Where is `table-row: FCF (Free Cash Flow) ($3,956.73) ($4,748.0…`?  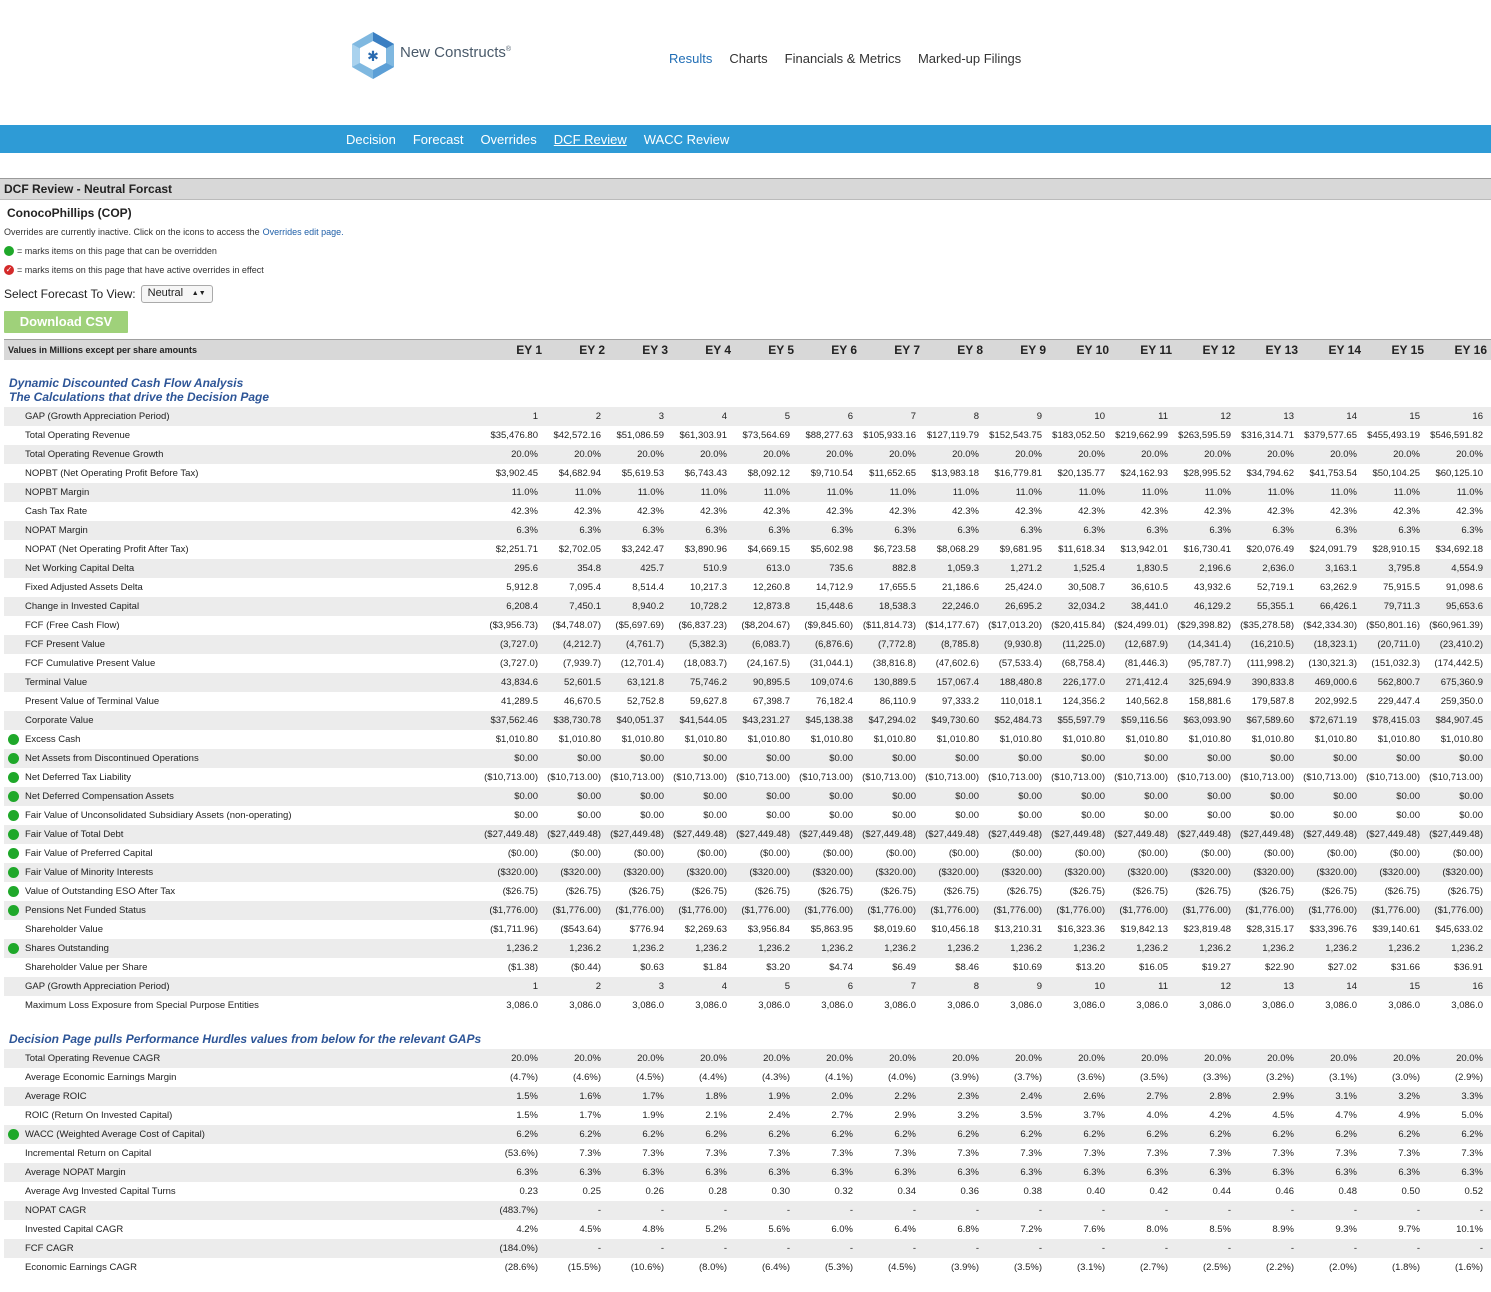
table-row: FCF (Free Cash Flow) ($3,956.73) ($4,748.0… is located at coordinates (747, 625).